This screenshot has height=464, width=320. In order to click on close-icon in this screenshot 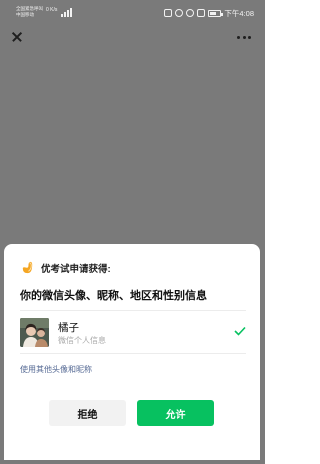, I will do `click(17, 37)`.